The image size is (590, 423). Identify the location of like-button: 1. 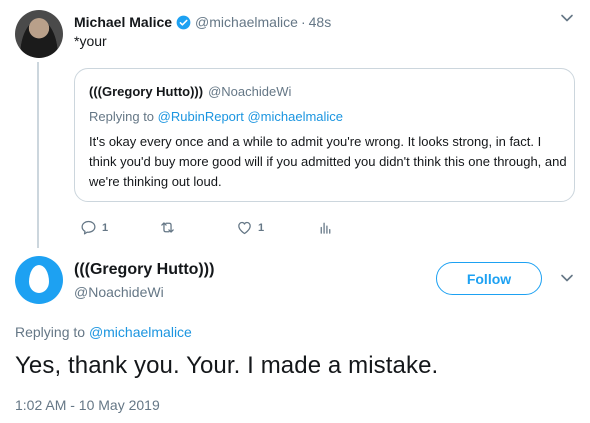
(250, 227).